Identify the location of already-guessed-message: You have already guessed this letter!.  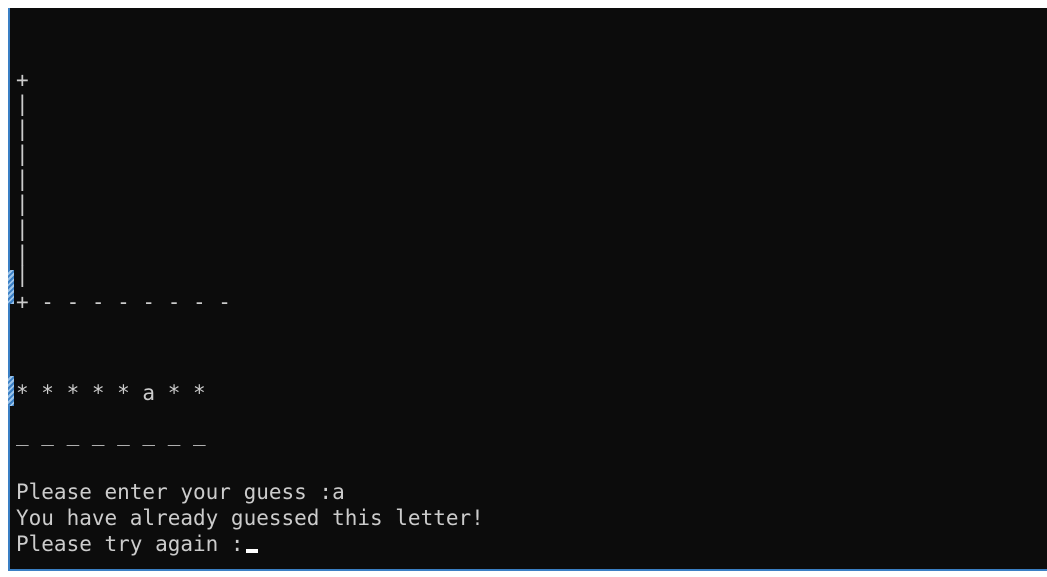
(250, 518).